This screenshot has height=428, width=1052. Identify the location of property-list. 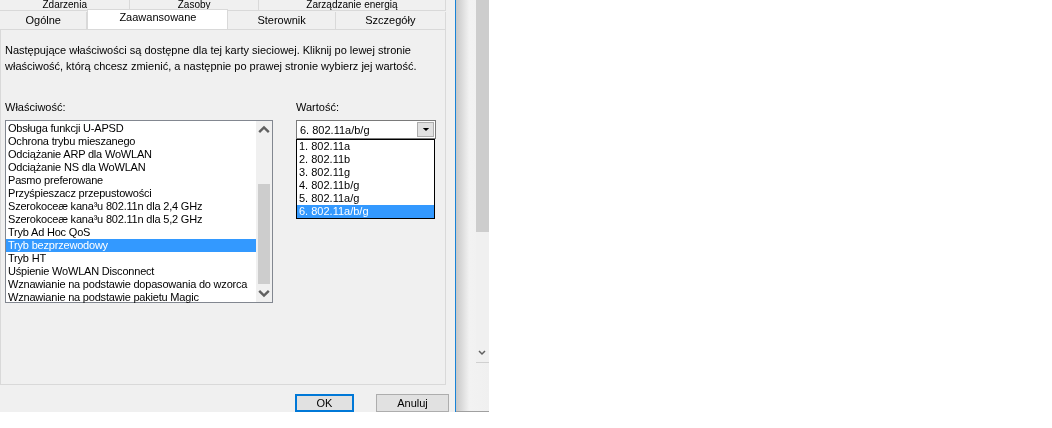
(139, 211).